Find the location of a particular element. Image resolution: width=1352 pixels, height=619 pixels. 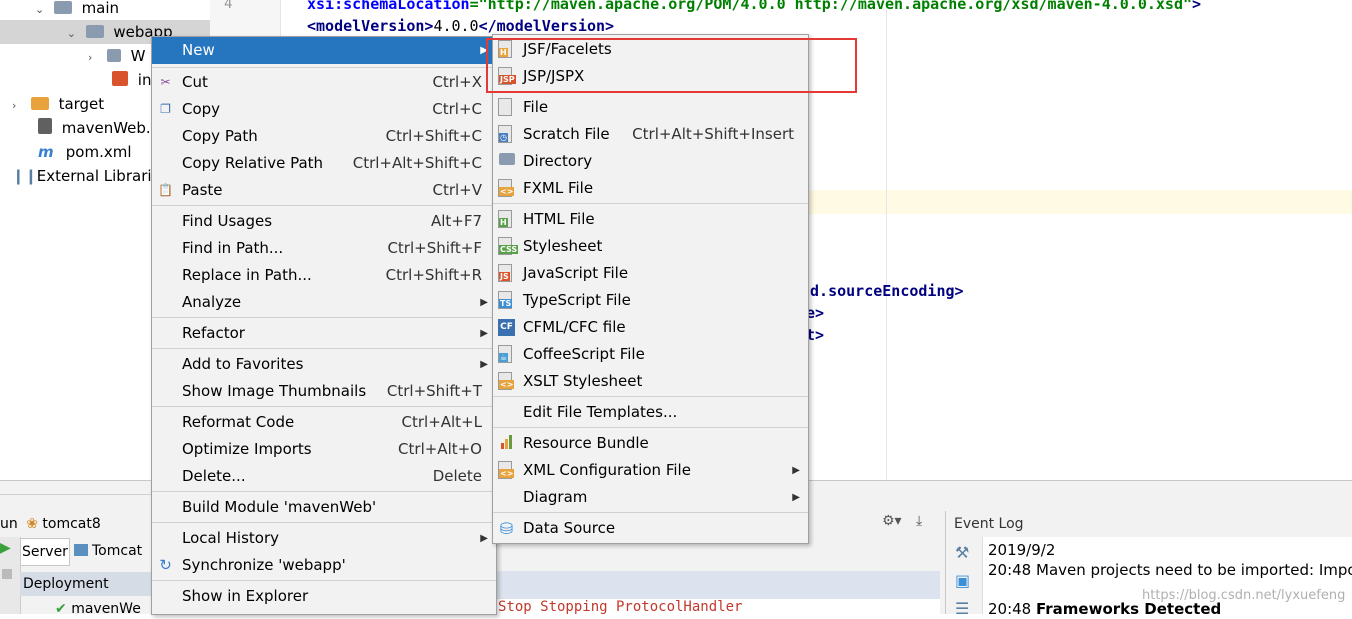

submenu-item-xslt-stylesheet: <> XSLT Stylesheet is located at coordinates (650, 381).